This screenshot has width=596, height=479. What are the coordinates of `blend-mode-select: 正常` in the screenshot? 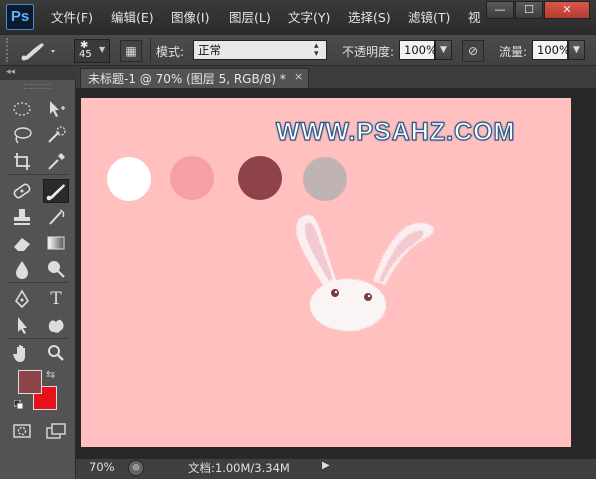 It's located at (260, 50).